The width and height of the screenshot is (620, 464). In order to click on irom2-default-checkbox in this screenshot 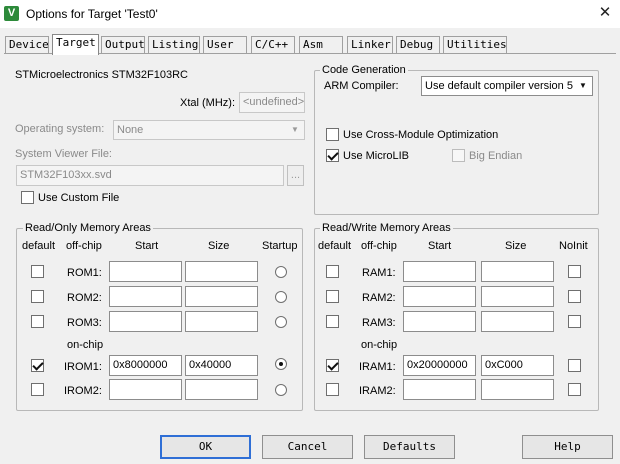, I will do `click(37, 389)`.